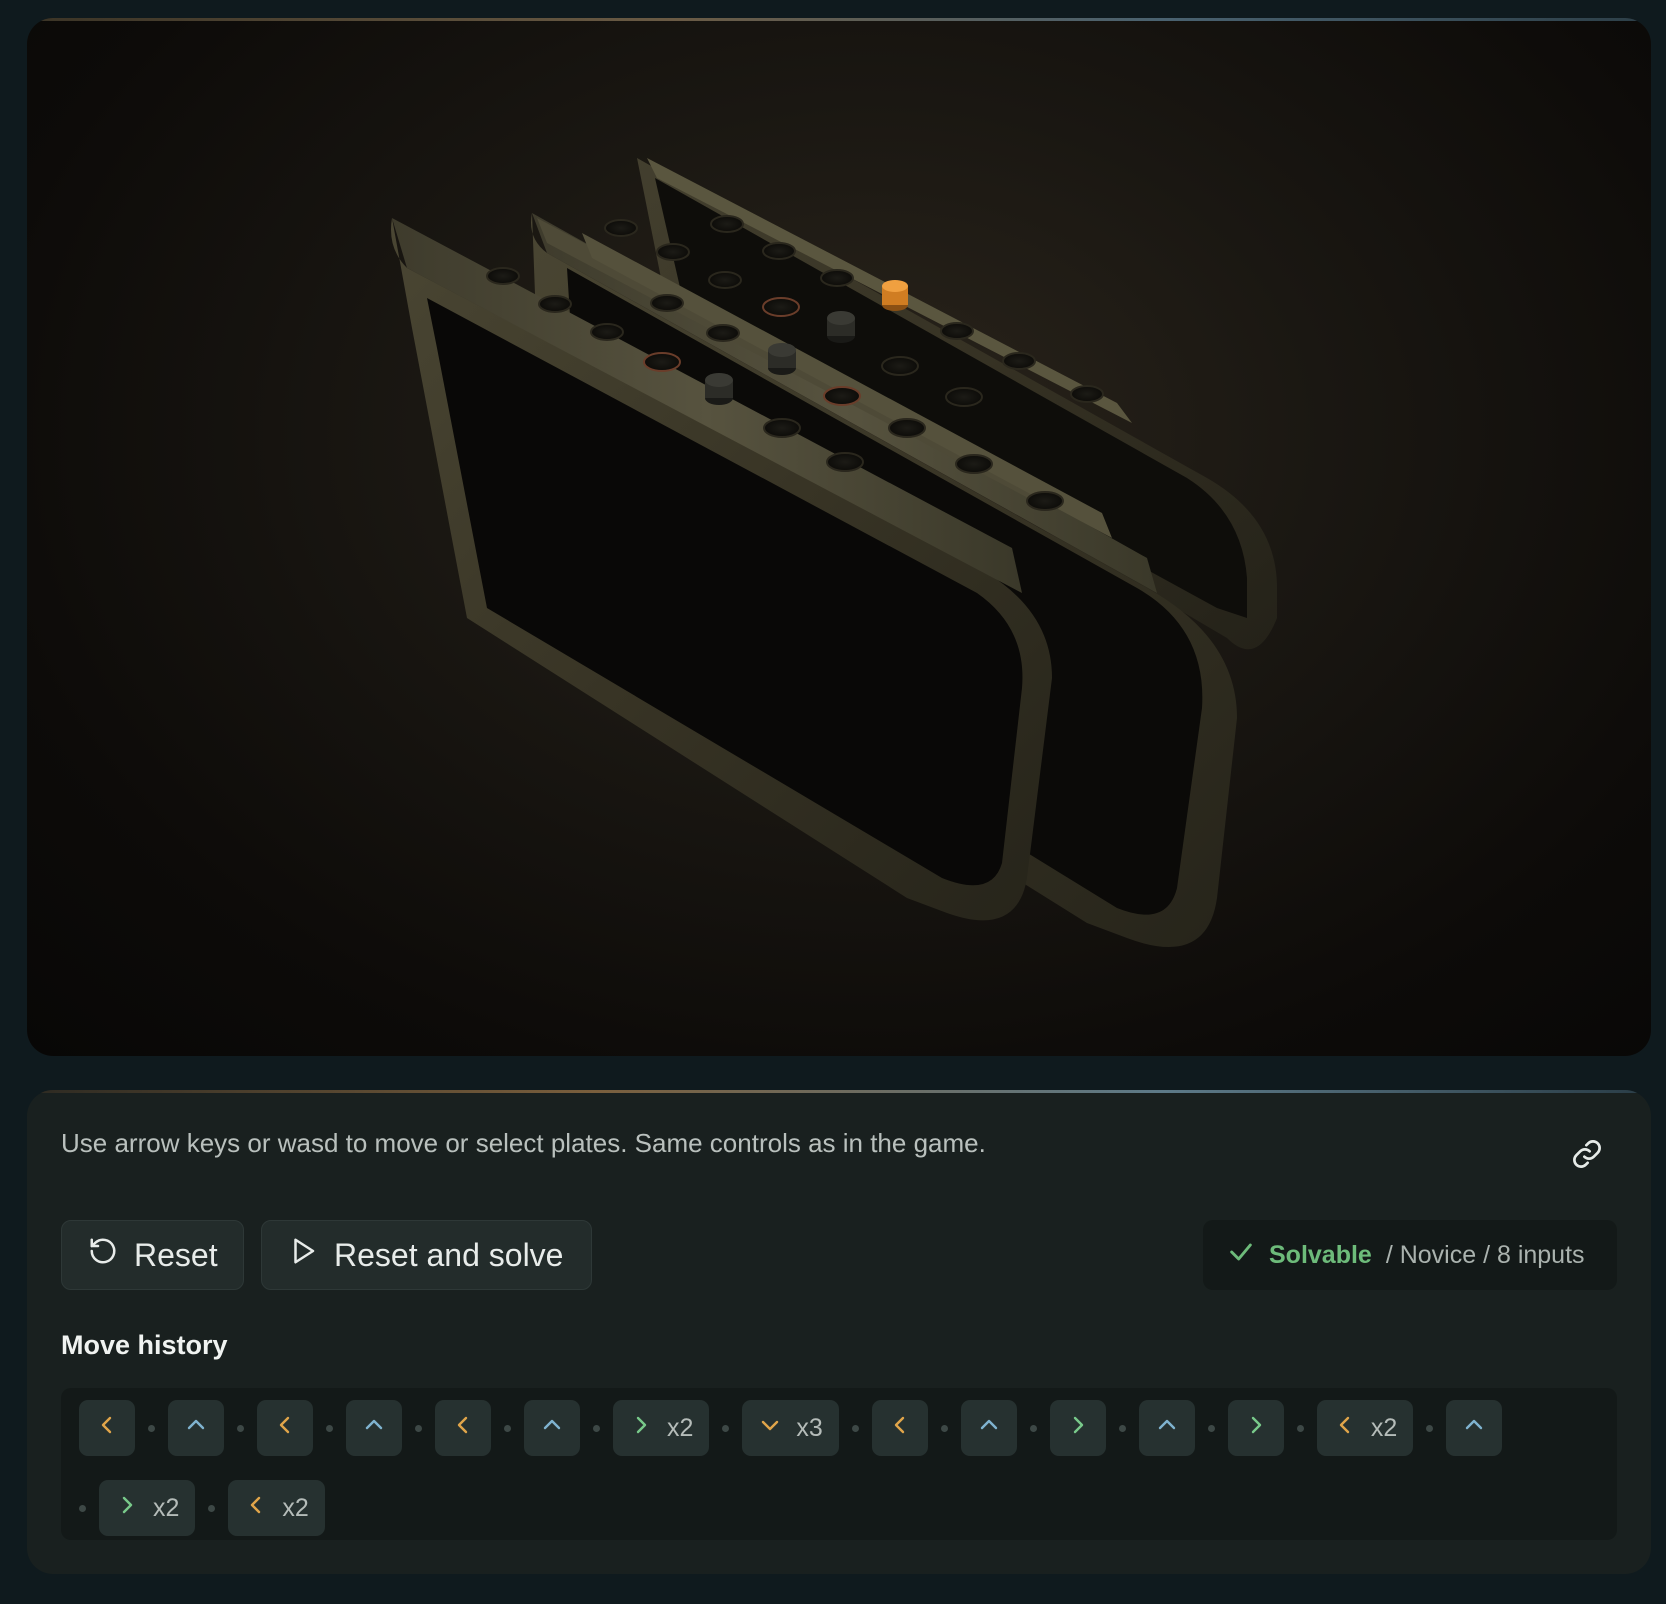 The width and height of the screenshot is (1666, 1604). I want to click on link-icon, so click(1587, 1156).